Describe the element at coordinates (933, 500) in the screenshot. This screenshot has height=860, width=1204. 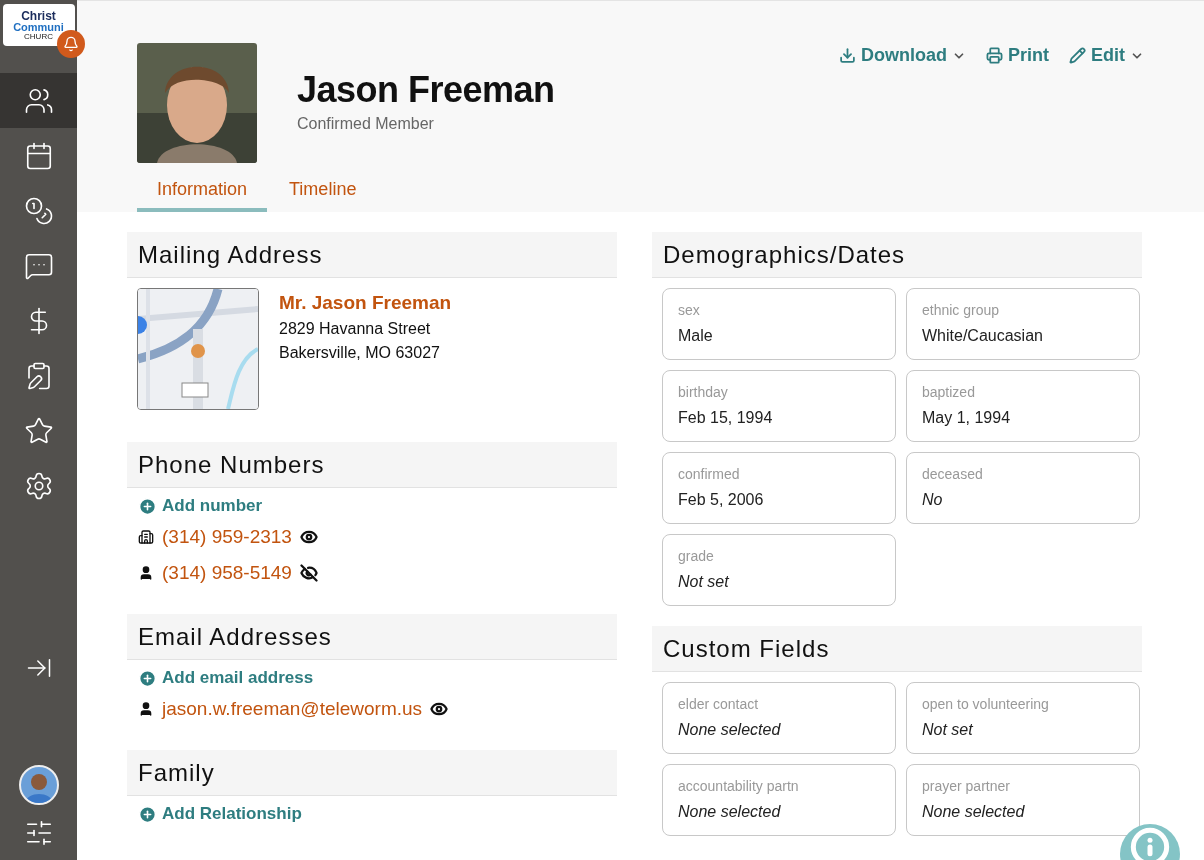
I see `field-value: No` at that location.